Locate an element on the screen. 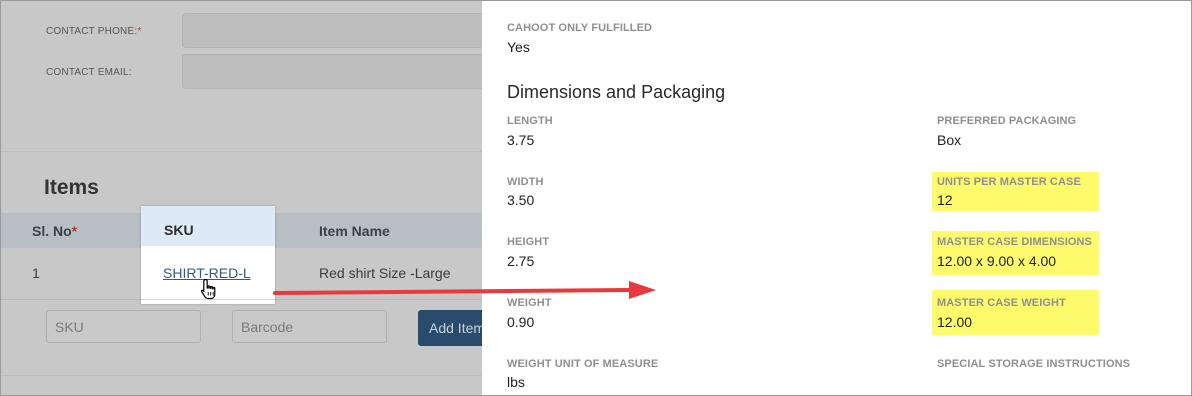 Image resolution: width=1192 pixels, height=396 pixels. units-per-master-case-label: UNITS PER MASTER CASE is located at coordinates (1009, 182).